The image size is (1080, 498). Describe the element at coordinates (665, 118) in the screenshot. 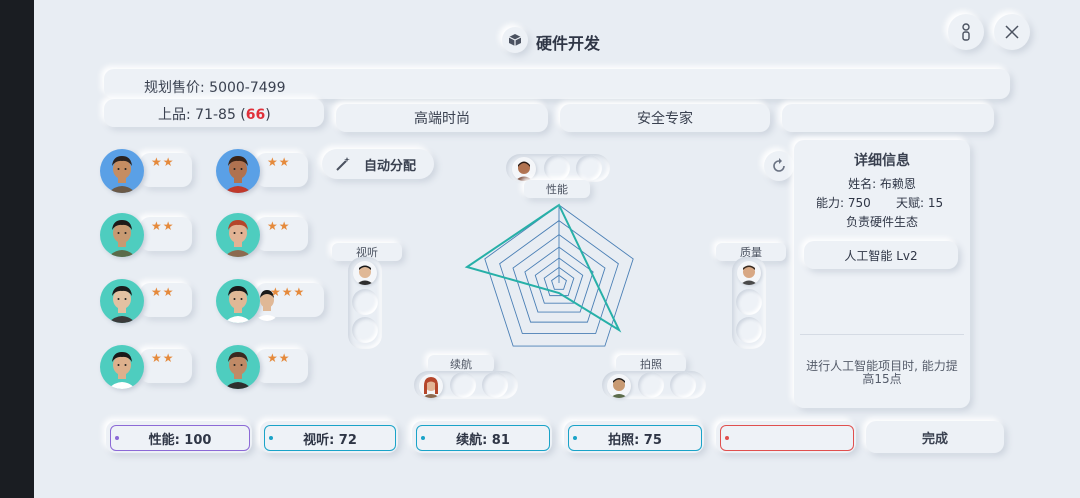

I see `tag-slot-2: 安全专家` at that location.